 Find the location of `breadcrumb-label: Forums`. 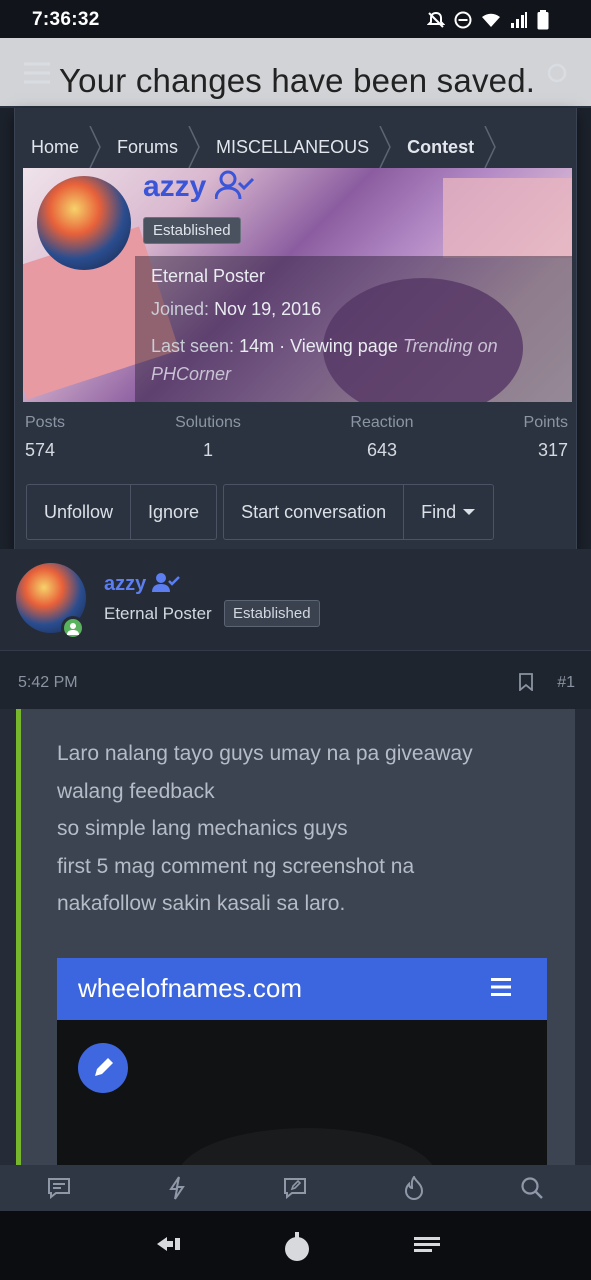

breadcrumb-label: Forums is located at coordinates (148, 146).